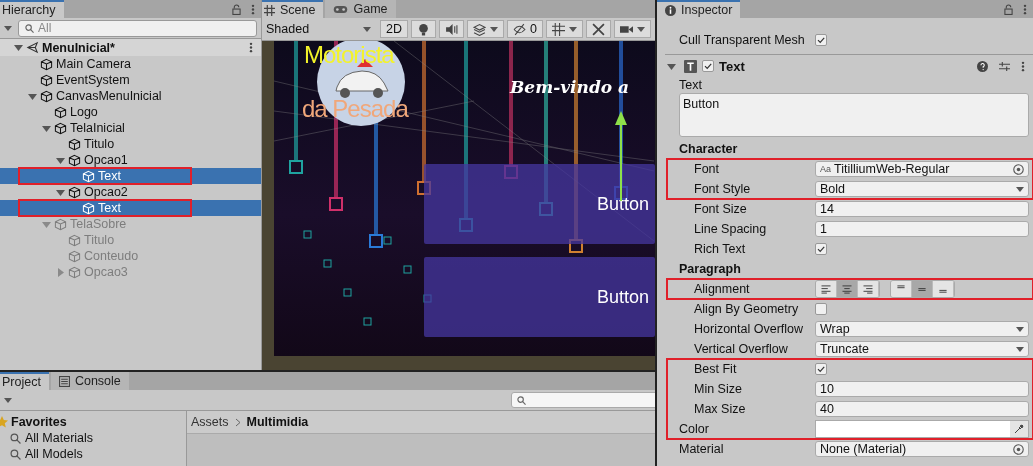  What do you see at coordinates (722, 289) in the screenshot?
I see `field-label: Alignment` at bounding box center [722, 289].